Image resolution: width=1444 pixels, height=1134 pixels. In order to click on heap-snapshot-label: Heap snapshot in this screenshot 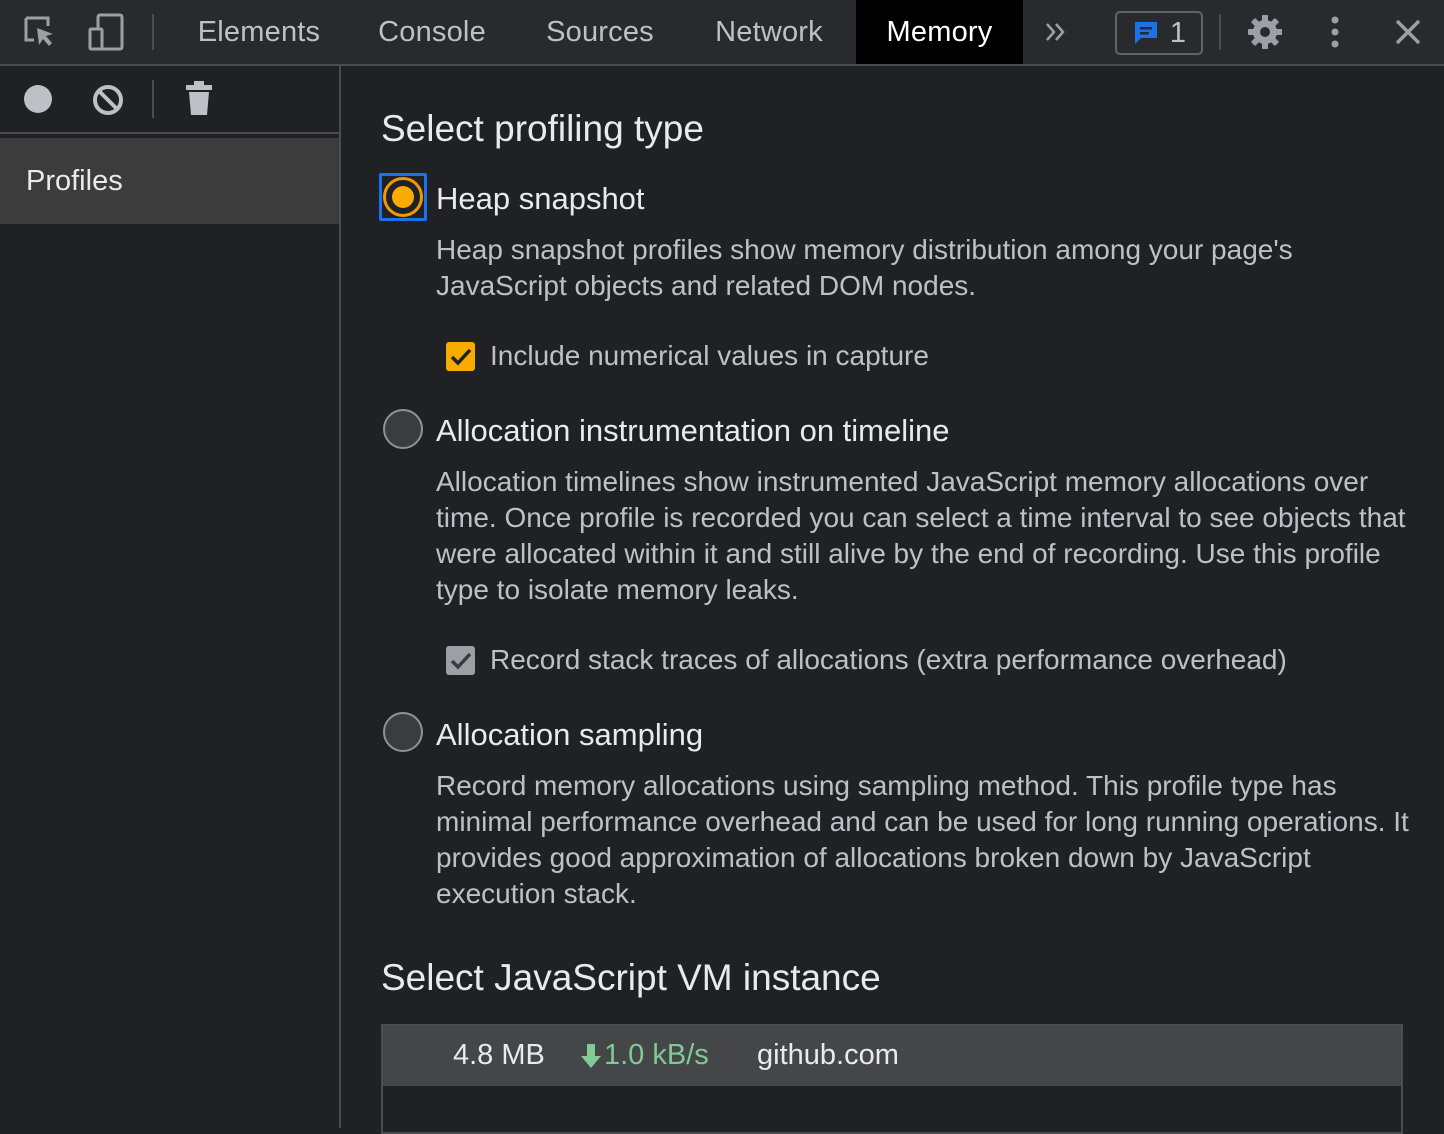, I will do `click(540, 199)`.